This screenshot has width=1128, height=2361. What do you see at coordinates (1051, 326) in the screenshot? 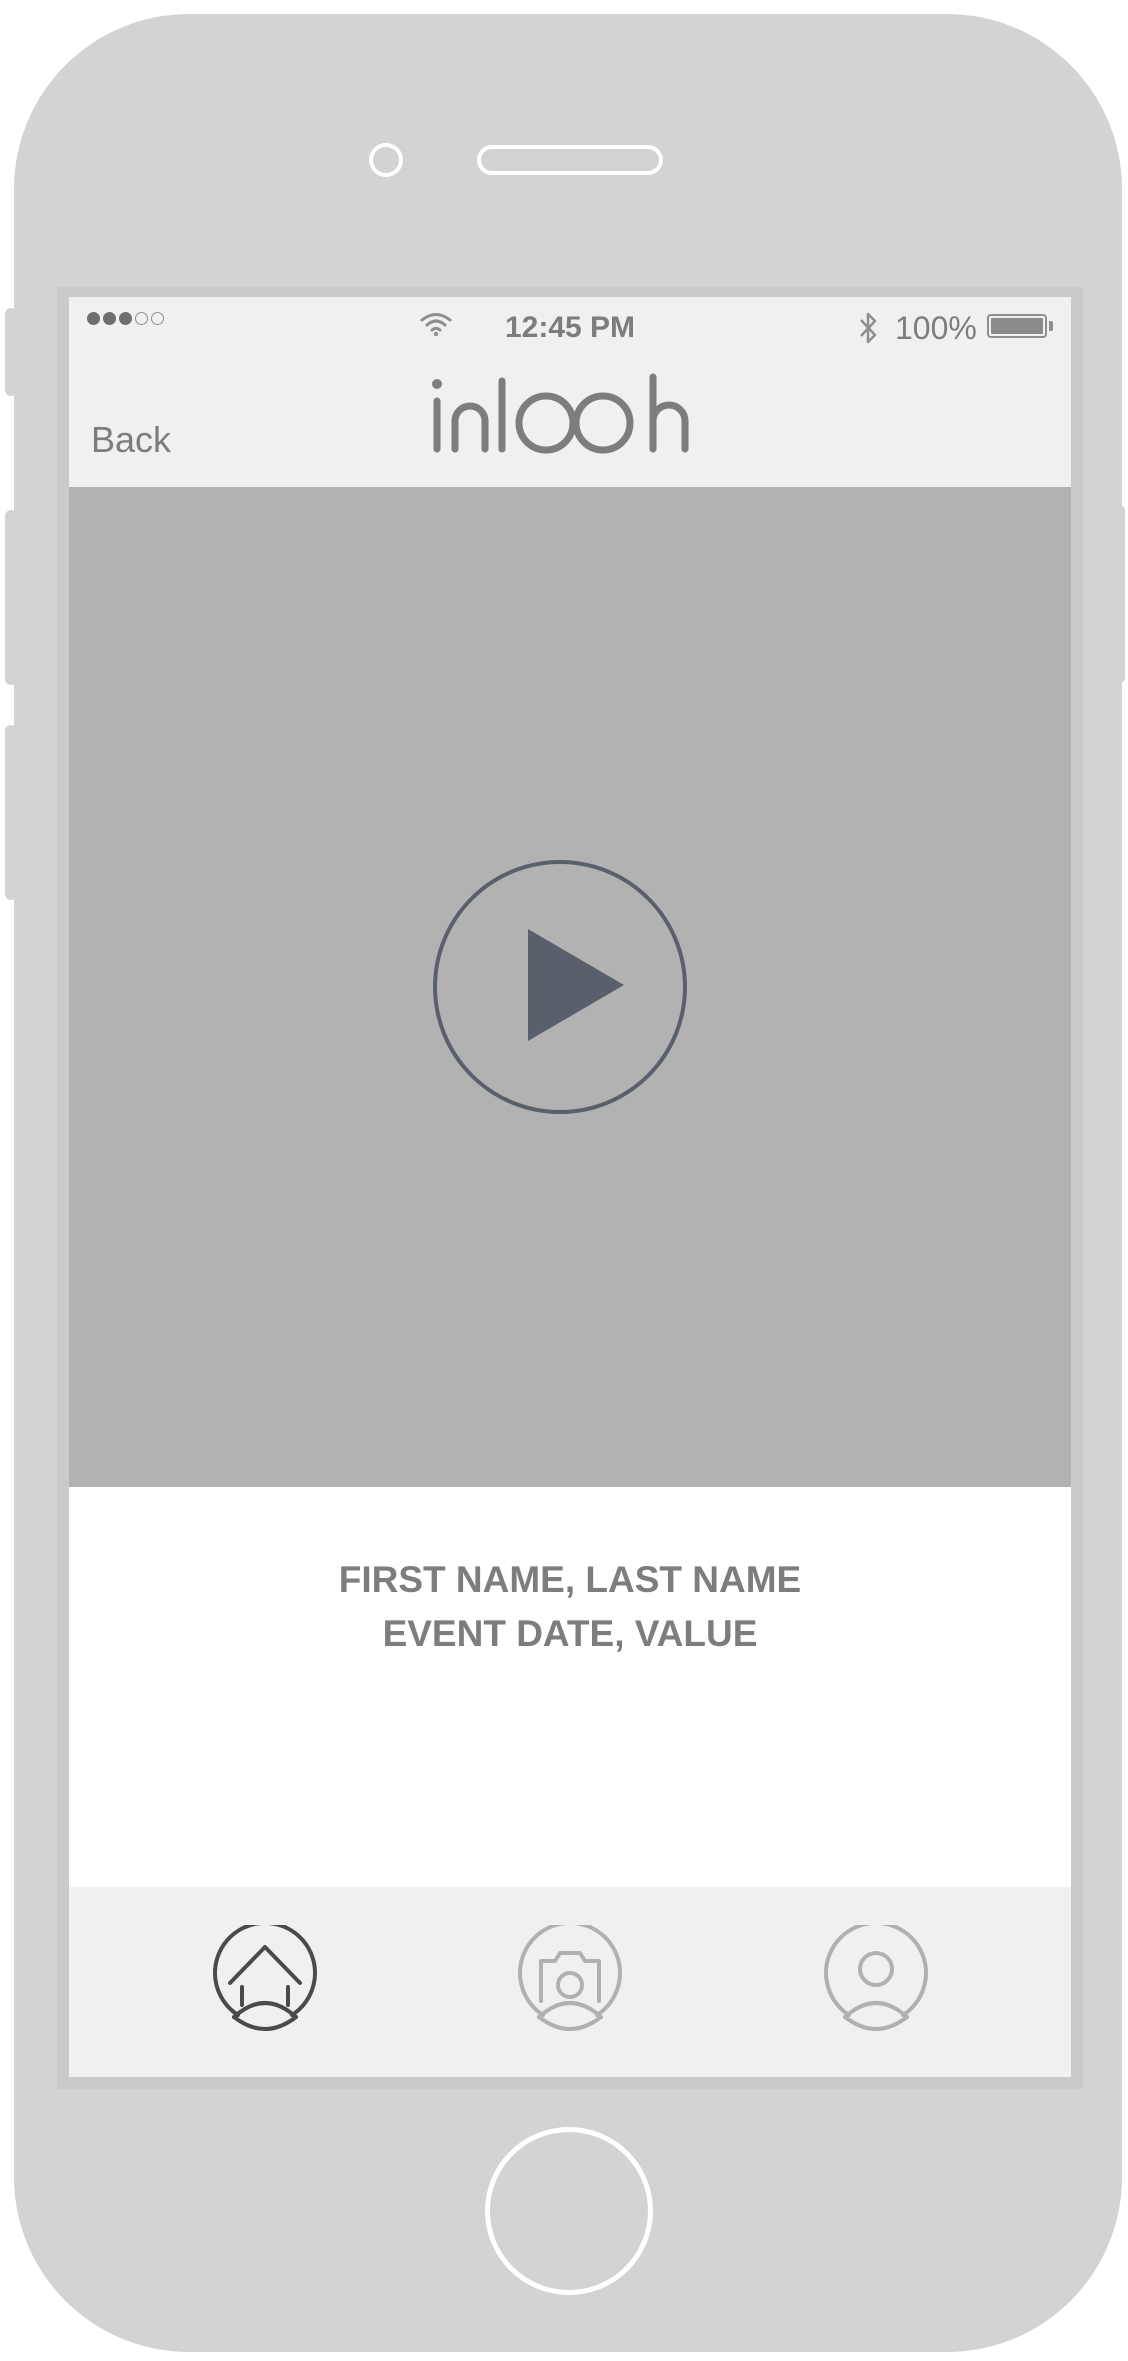
I see `battery-tip` at bounding box center [1051, 326].